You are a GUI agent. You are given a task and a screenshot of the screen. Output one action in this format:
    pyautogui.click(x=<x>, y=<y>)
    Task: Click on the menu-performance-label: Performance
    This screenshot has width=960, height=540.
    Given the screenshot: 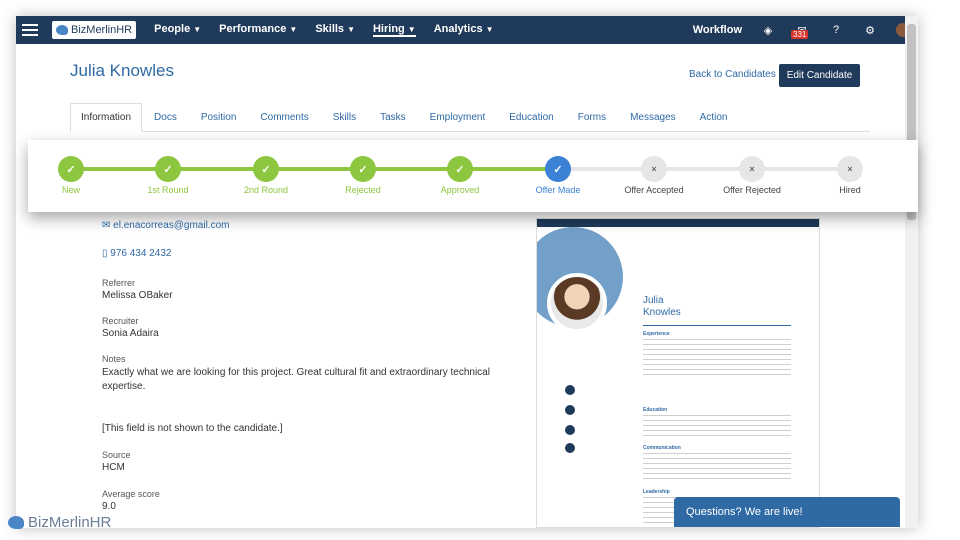 What is the action you would take?
    pyautogui.click(x=253, y=29)
    